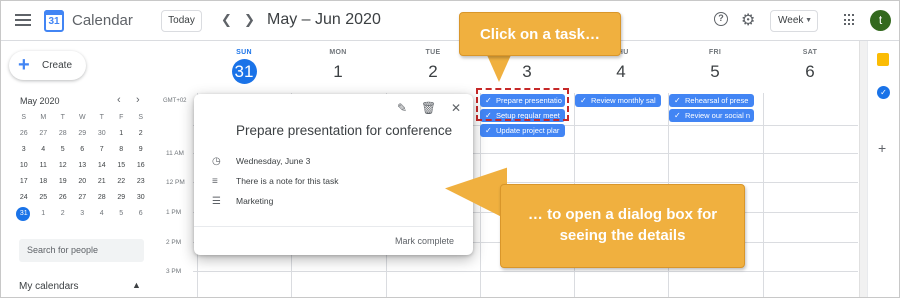 Image resolution: width=900 pixels, height=298 pixels. Describe the element at coordinates (141, 150) in the screenshot. I see `mini-day: 9` at that location.